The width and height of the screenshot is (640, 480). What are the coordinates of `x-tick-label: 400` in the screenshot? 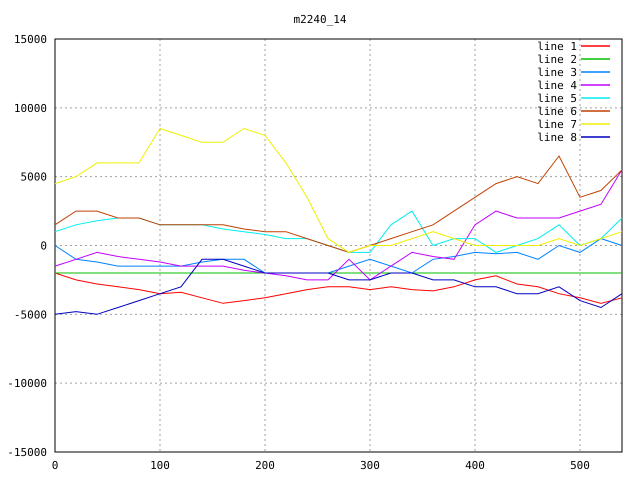 It's located at (475, 465).